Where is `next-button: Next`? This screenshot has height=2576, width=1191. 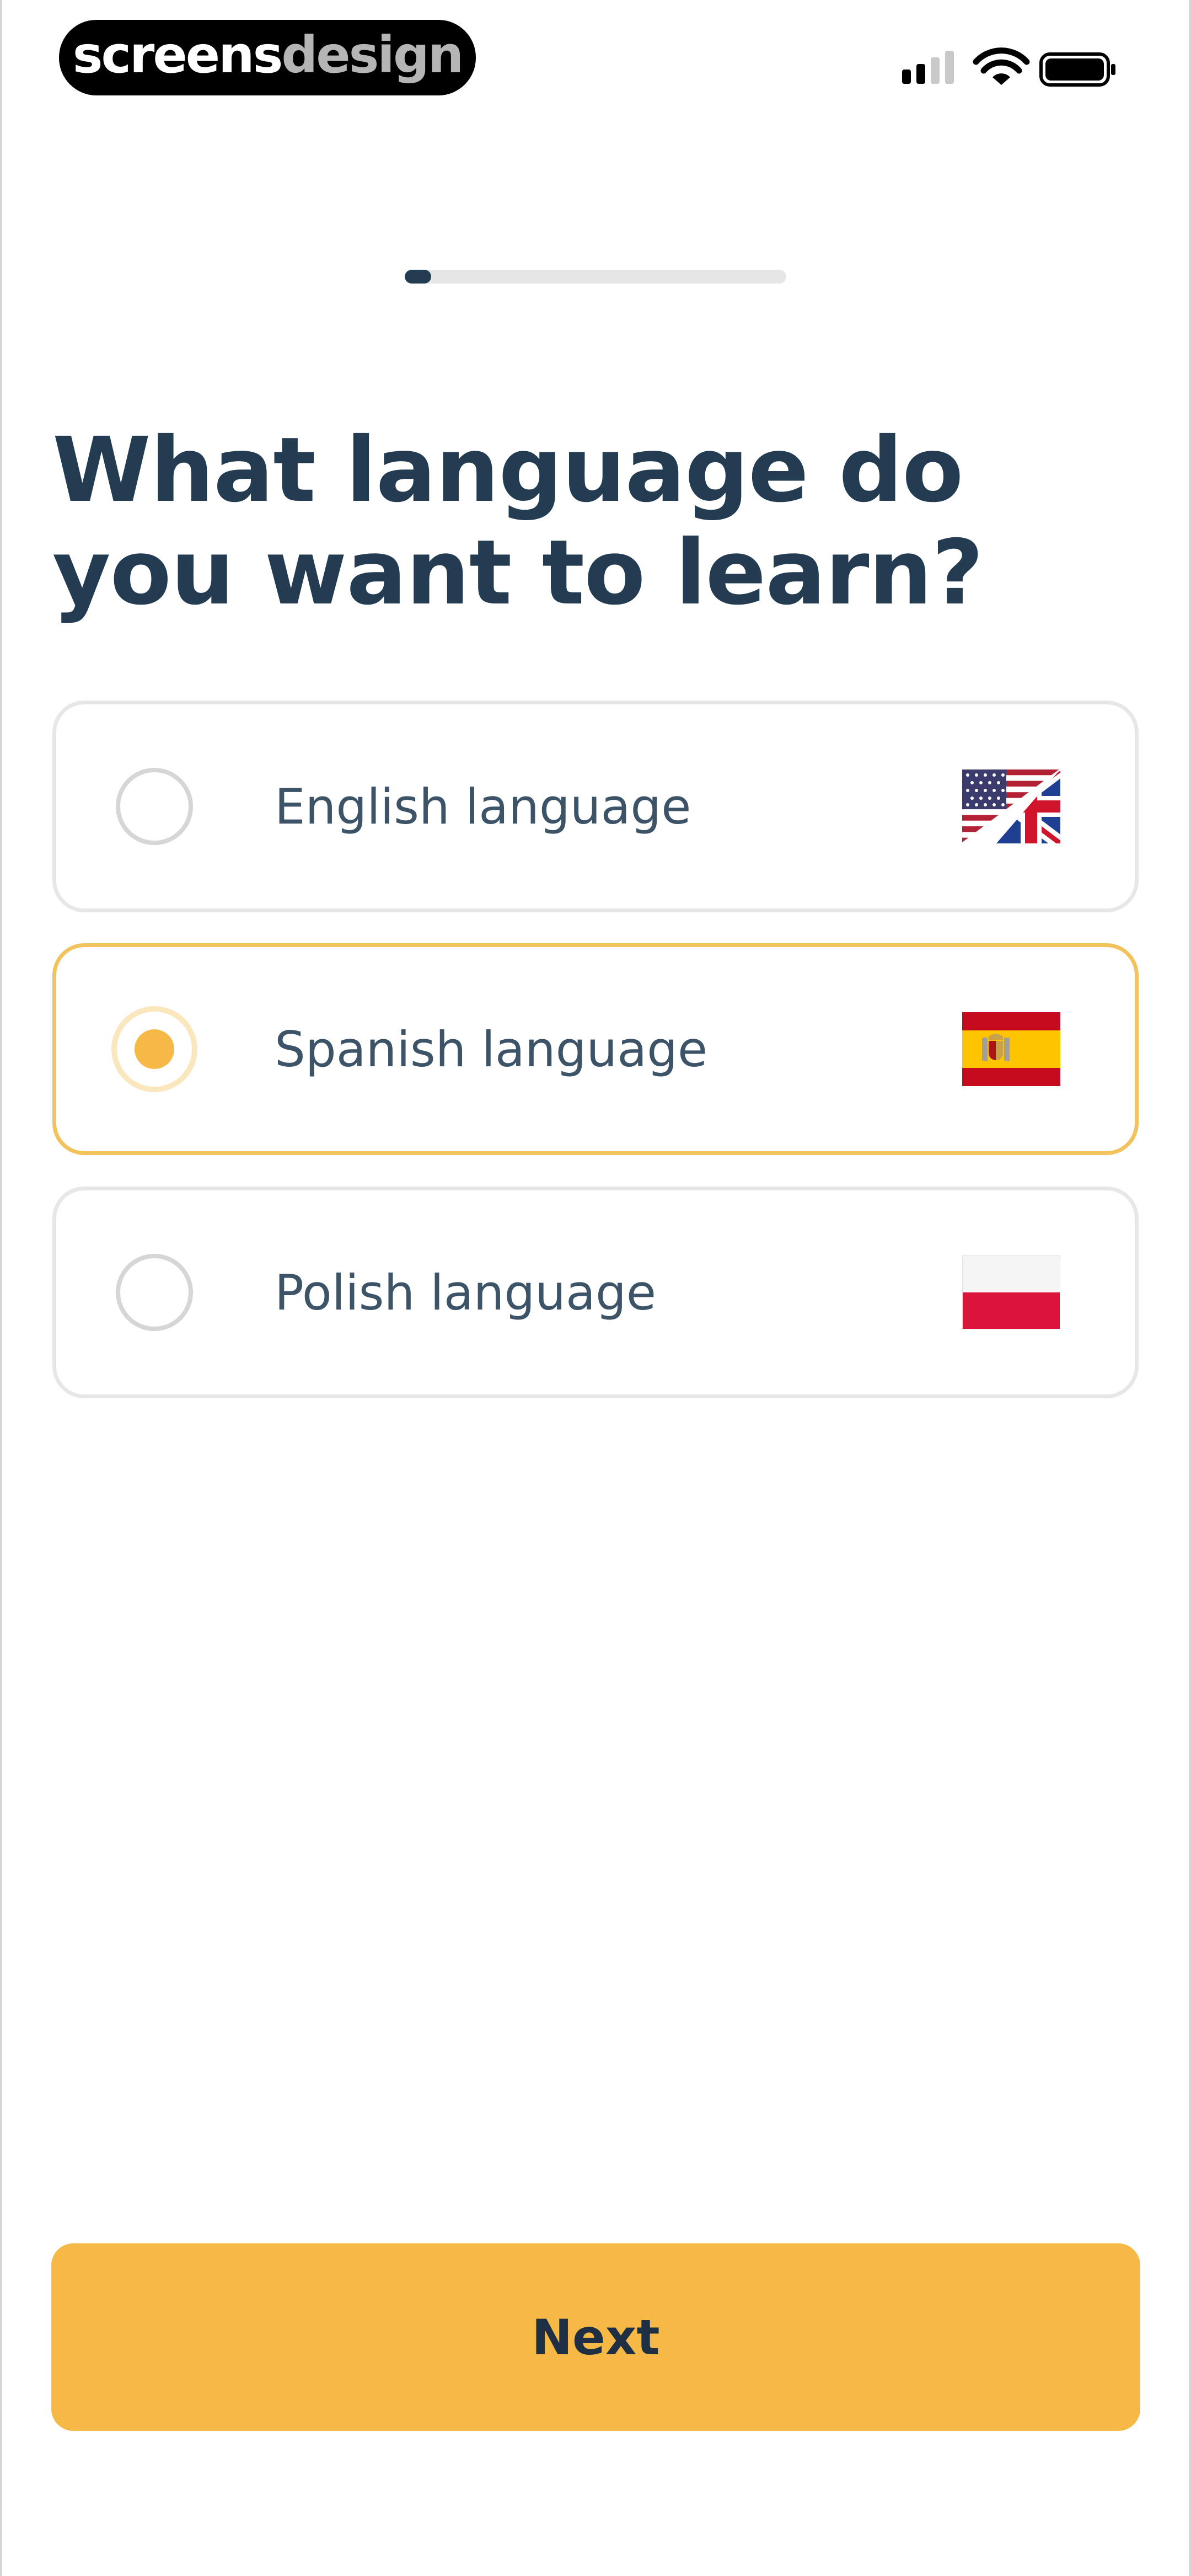
next-button: Next is located at coordinates (595, 2337).